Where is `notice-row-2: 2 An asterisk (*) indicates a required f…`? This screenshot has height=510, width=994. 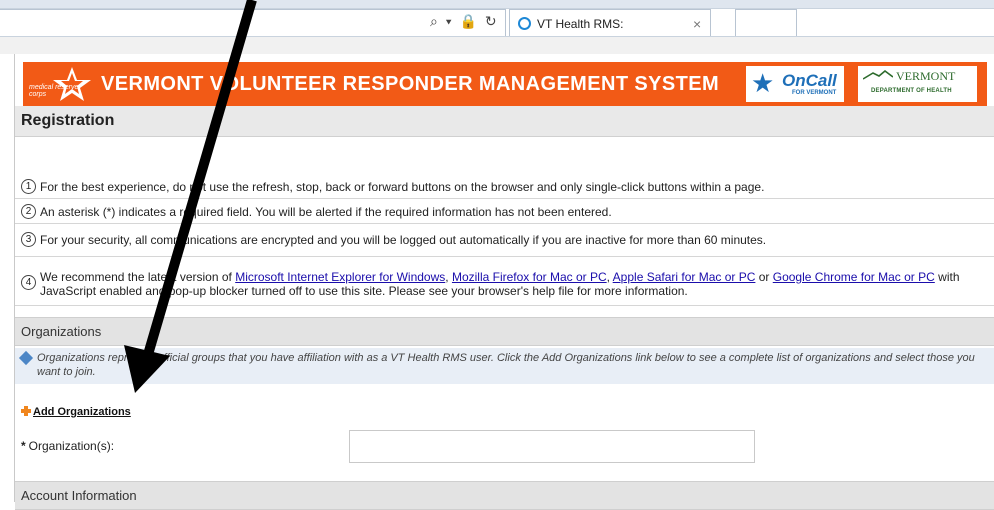
notice-row-2: 2 An asterisk (*) indicates a required f… is located at coordinates (504, 211).